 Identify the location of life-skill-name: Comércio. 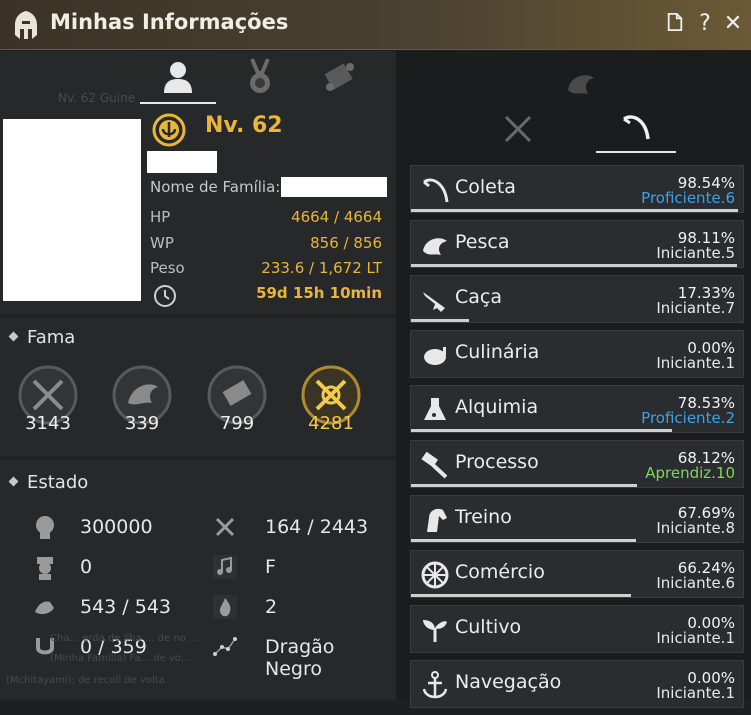
(500, 572).